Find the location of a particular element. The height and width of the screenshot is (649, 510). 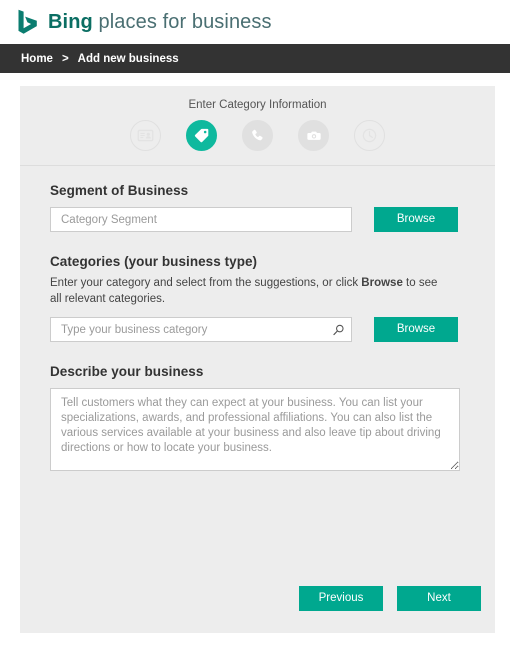

tag-icon is located at coordinates (201, 135).